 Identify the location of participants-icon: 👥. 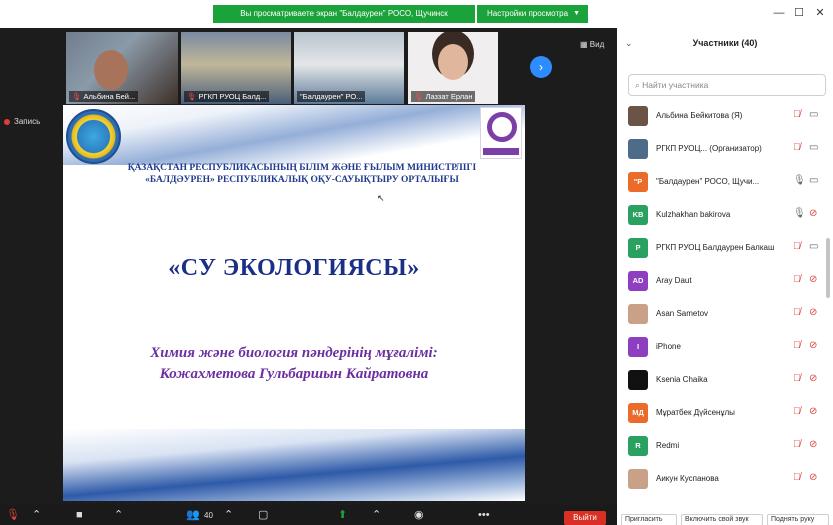
(193, 515).